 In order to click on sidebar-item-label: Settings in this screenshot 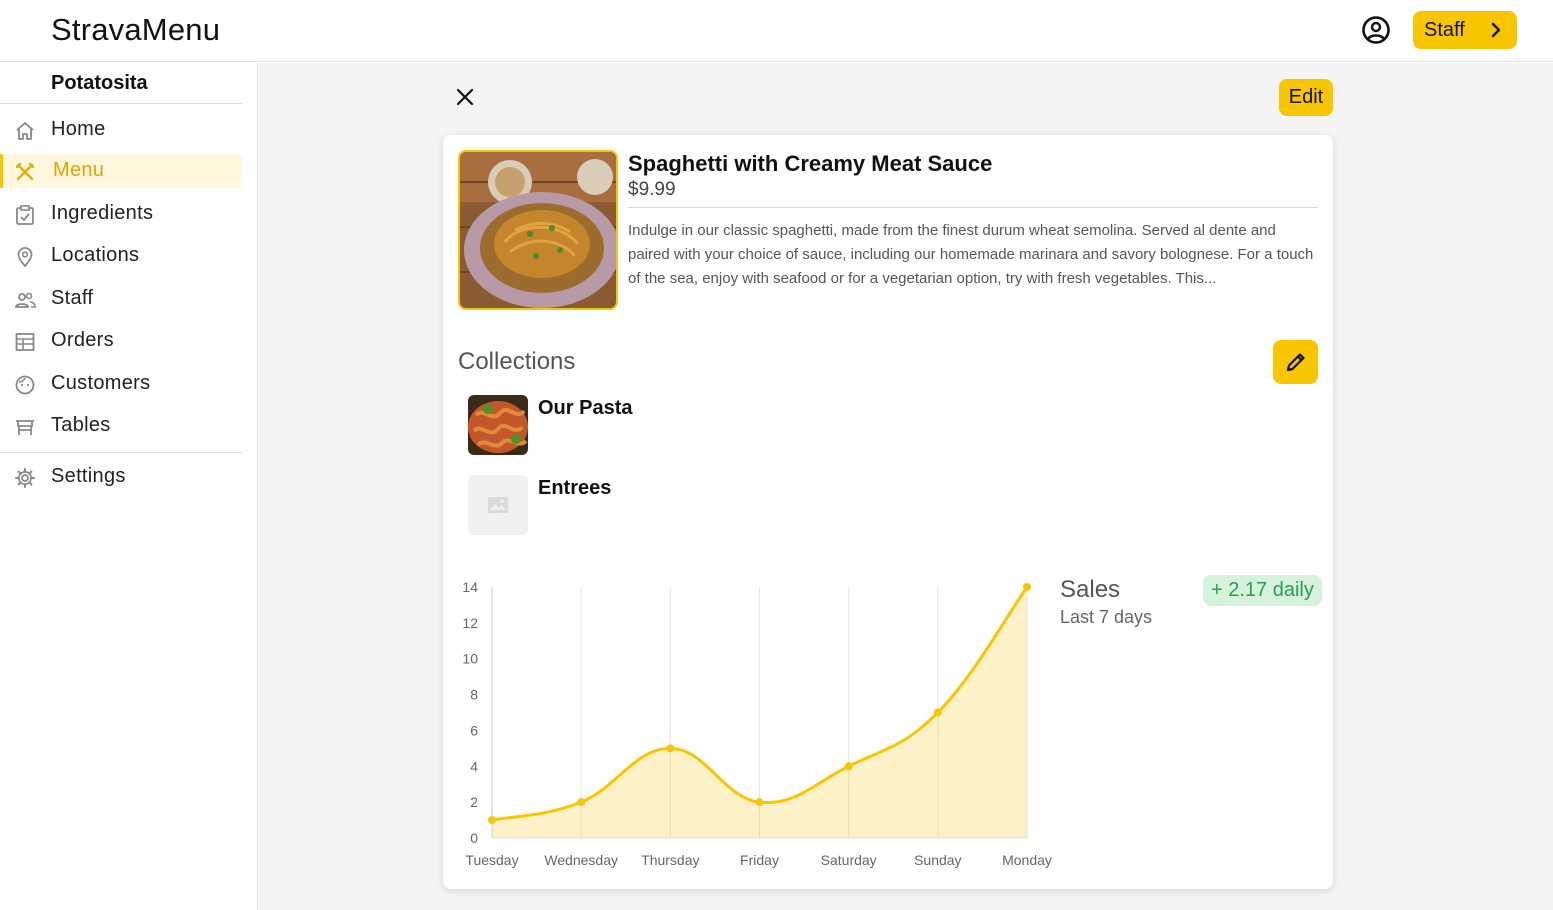, I will do `click(88, 476)`.